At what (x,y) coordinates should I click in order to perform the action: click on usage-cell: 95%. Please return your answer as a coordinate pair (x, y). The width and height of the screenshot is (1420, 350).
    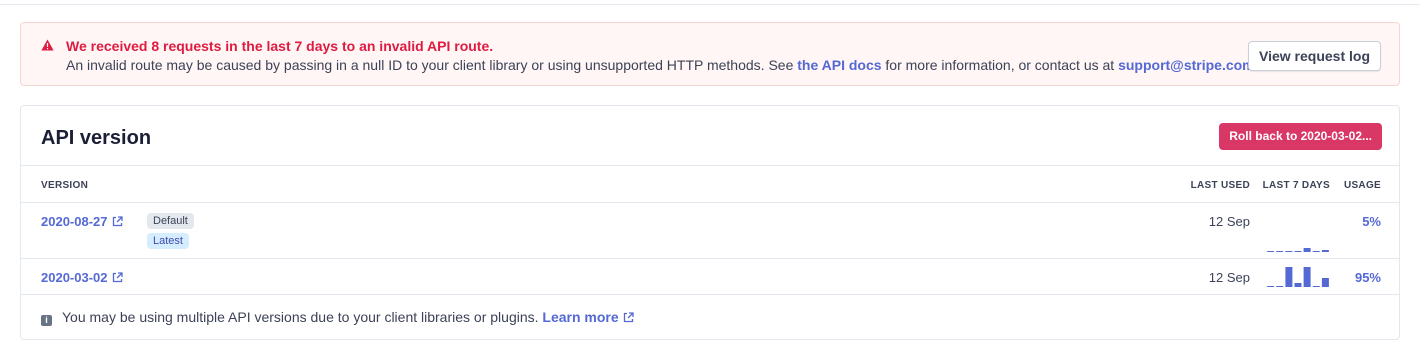
    Looking at the image, I should click on (1367, 277).